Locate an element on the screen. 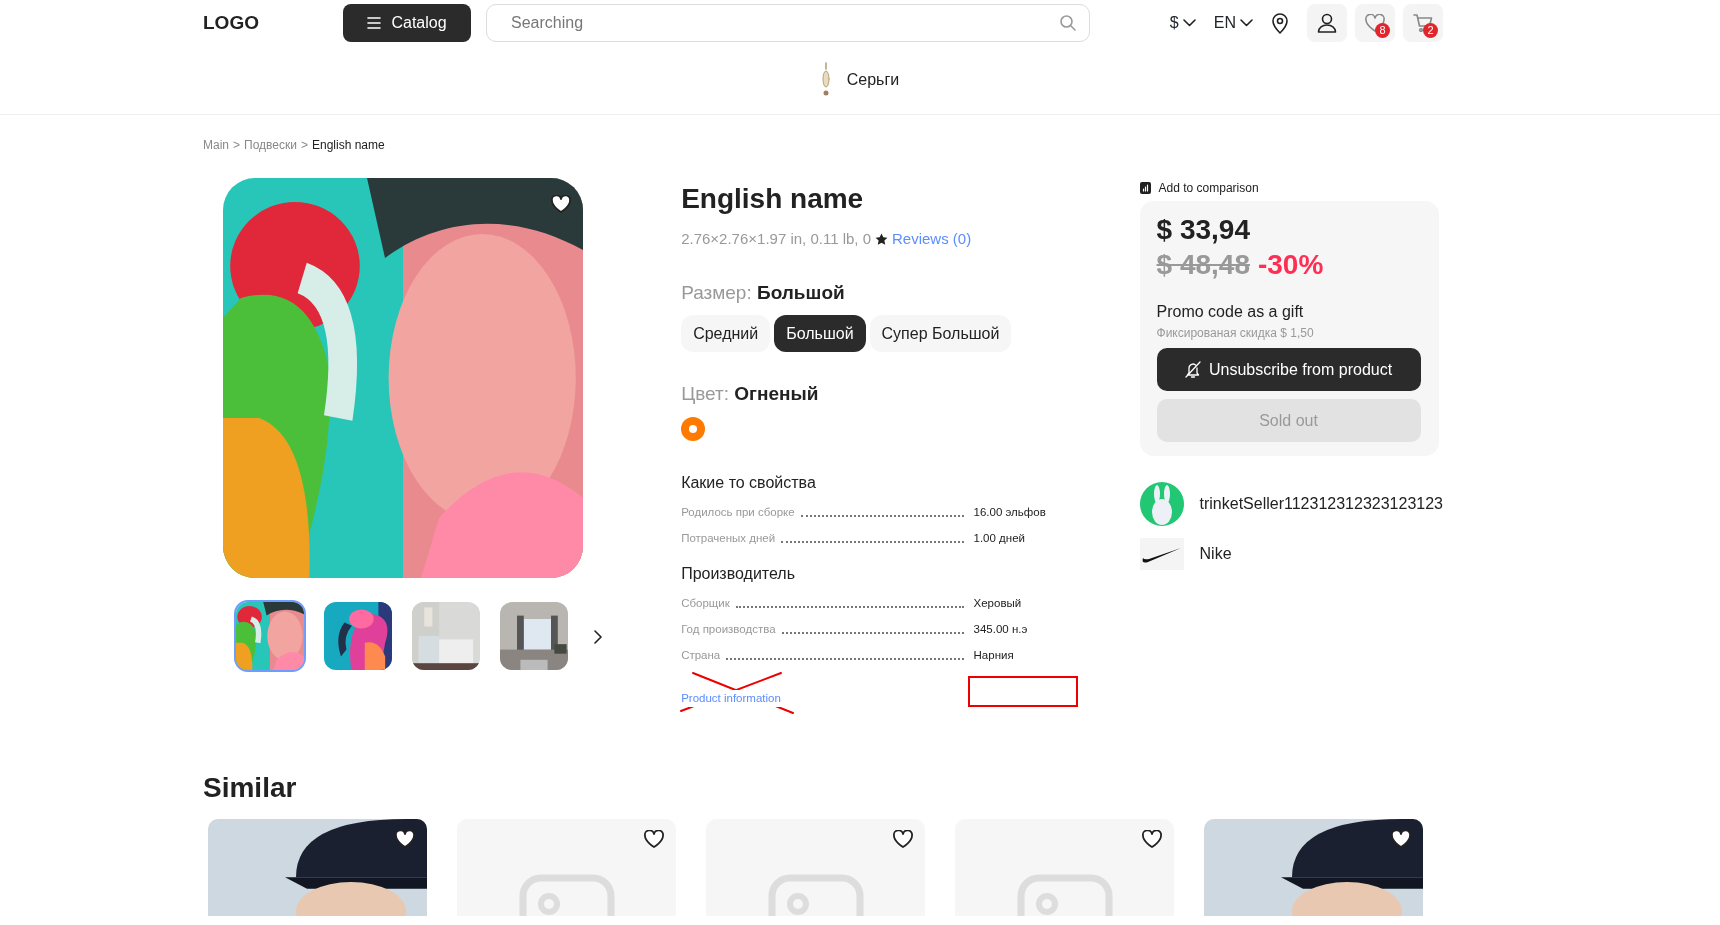  menu-icon is located at coordinates (374, 23).